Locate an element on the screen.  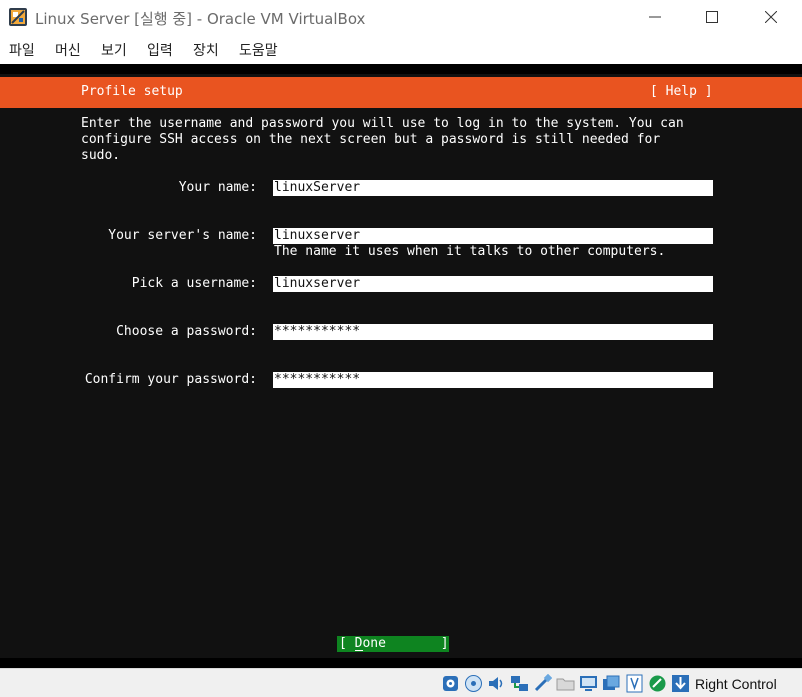
menu-help: 도움말 is located at coordinates (258, 50).